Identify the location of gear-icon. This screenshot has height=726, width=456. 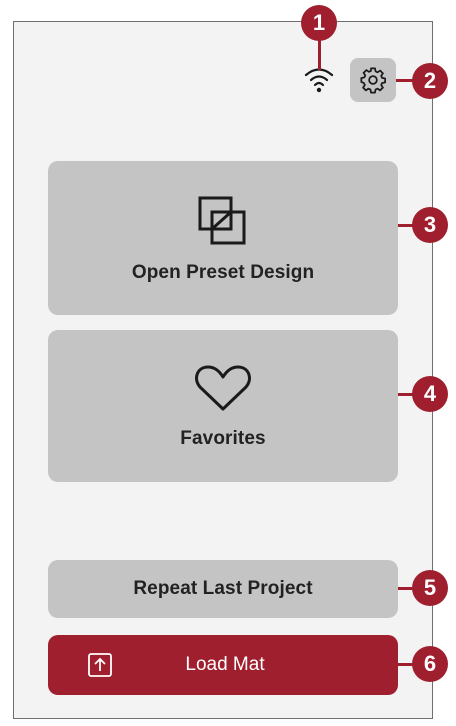
(373, 80).